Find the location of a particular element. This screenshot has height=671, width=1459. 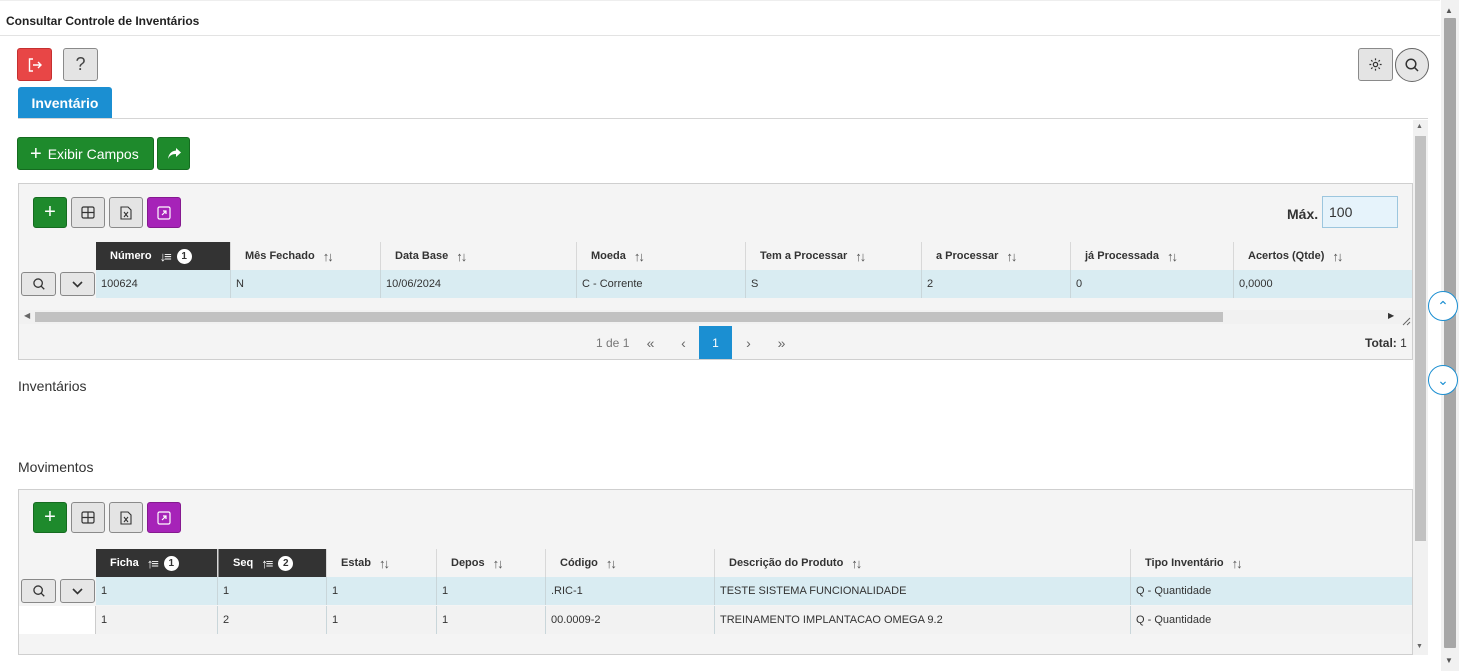

column-label: Data Base is located at coordinates (422, 256).